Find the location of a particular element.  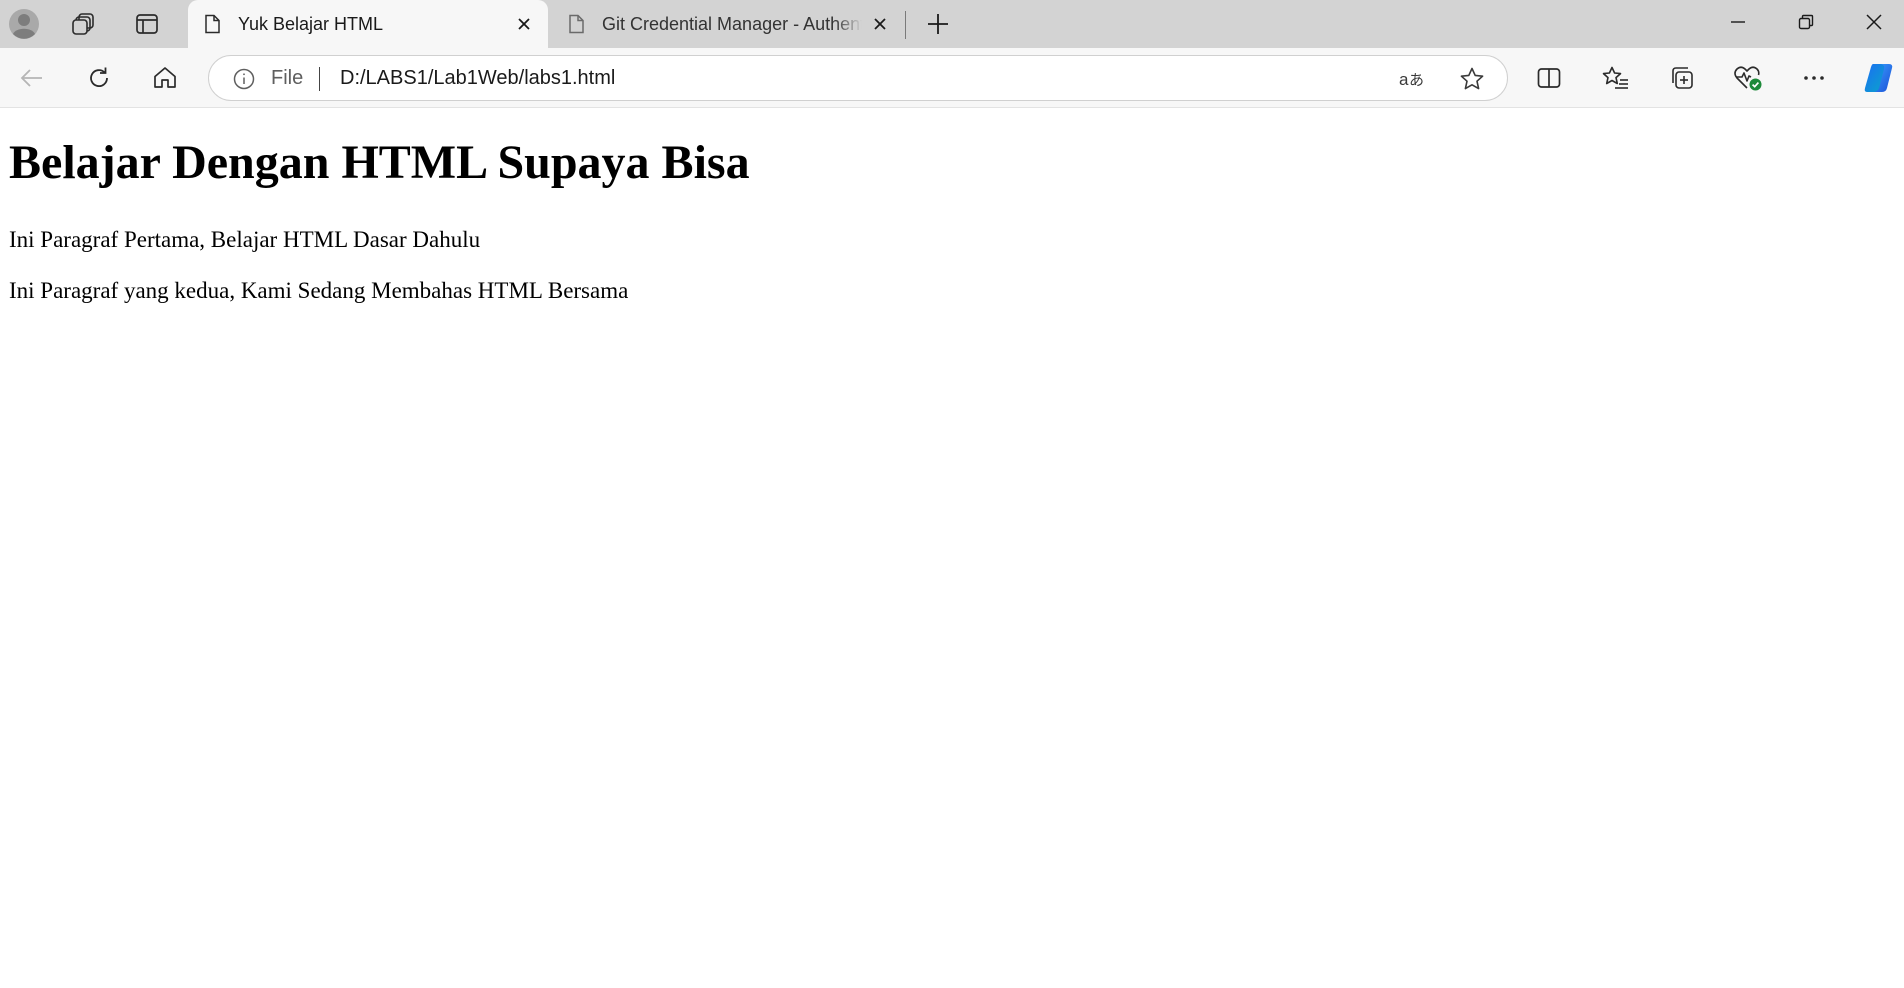

home-button is located at coordinates (165, 78).